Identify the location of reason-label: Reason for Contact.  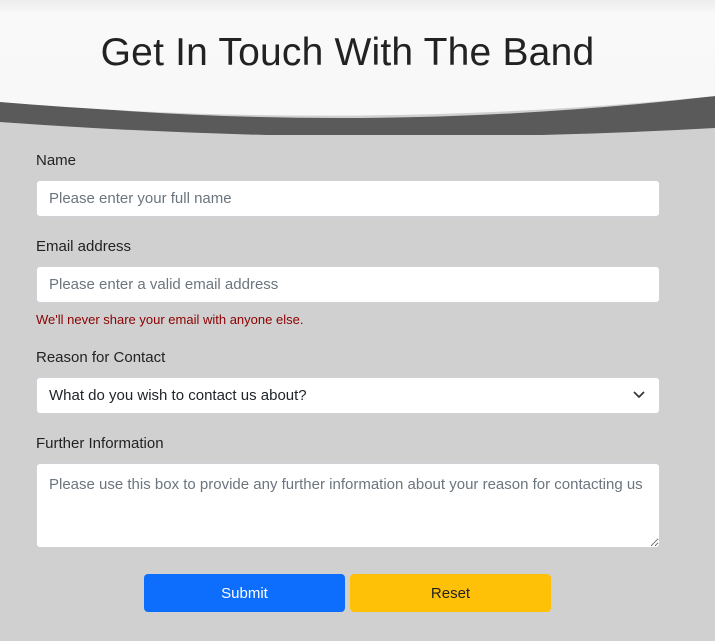
(101, 357).